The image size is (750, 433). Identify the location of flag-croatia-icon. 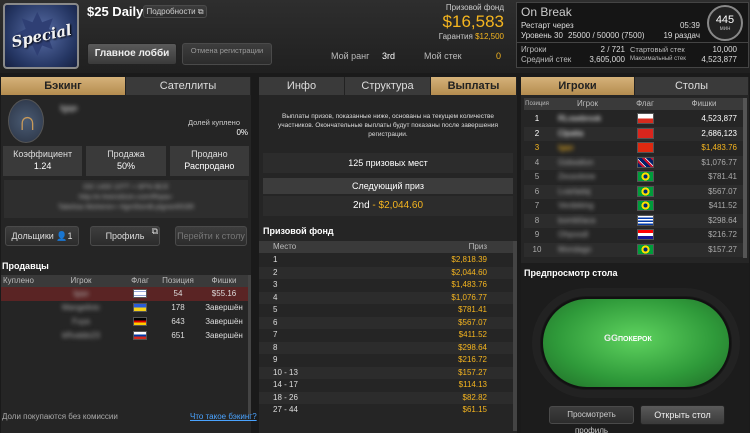
(645, 235).